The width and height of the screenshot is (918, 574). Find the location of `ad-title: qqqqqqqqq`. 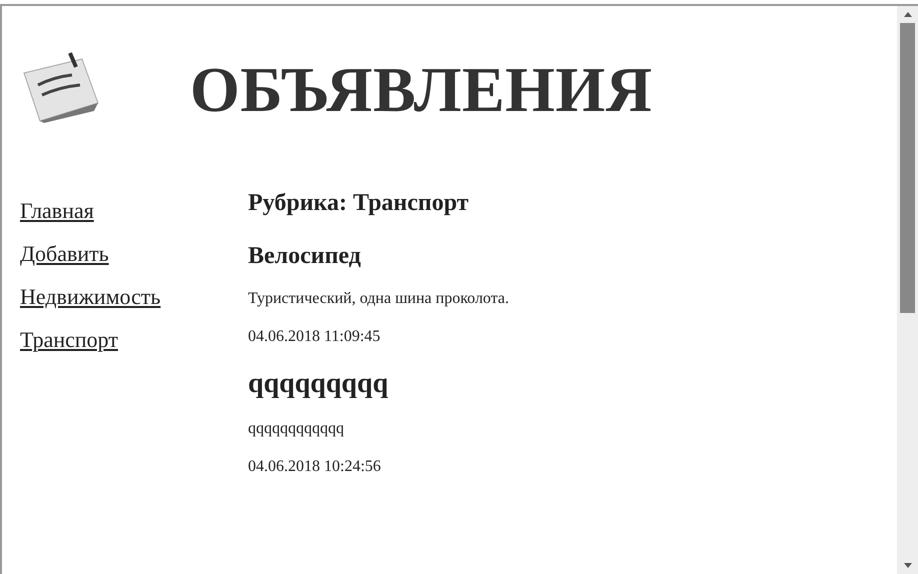

ad-title: qqqqqqqqq is located at coordinates (318, 384).